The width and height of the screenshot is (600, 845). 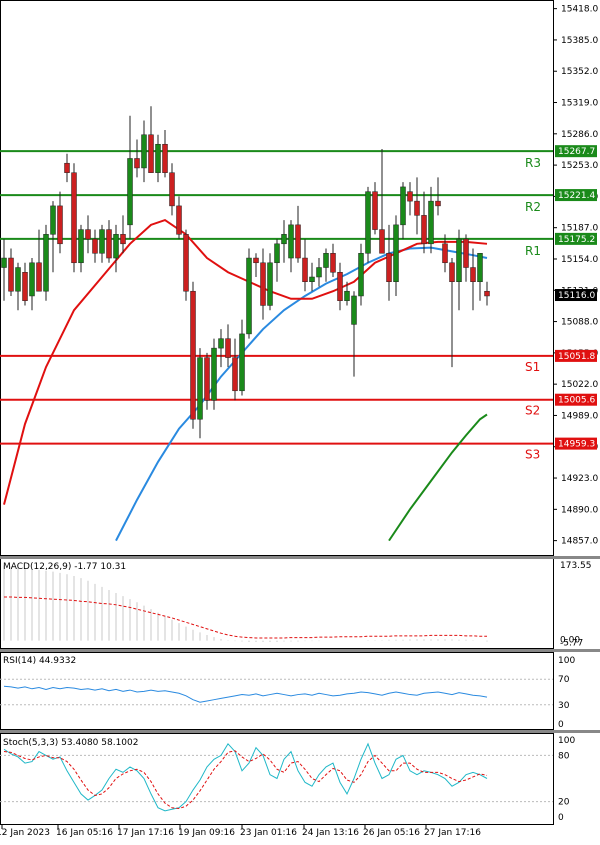 I want to click on level-name-s1: S1, so click(x=532, y=367).